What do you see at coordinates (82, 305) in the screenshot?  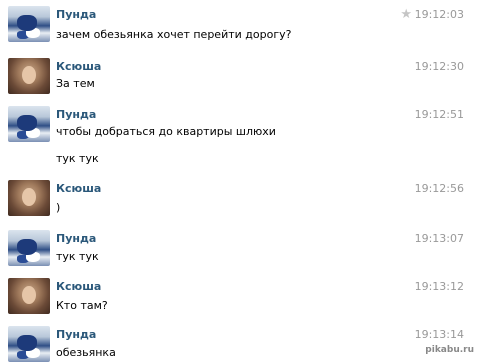 I see `message-text: Кто там?` at bounding box center [82, 305].